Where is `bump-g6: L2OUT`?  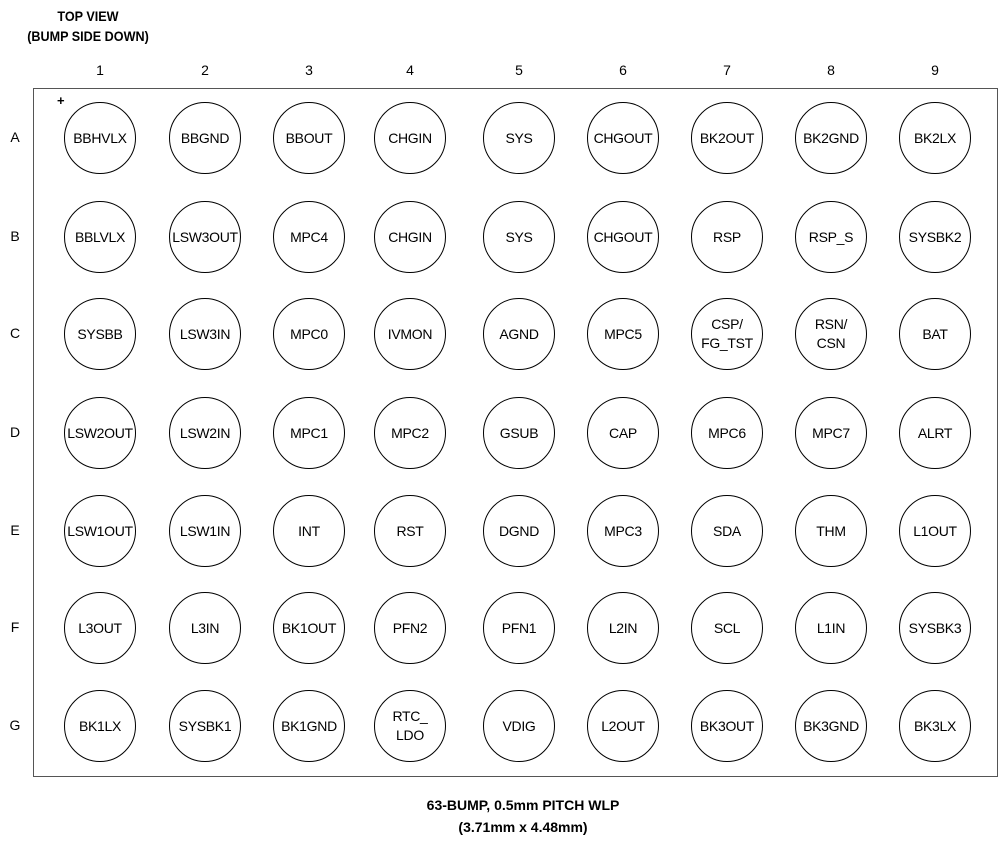
bump-g6: L2OUT is located at coordinates (623, 726).